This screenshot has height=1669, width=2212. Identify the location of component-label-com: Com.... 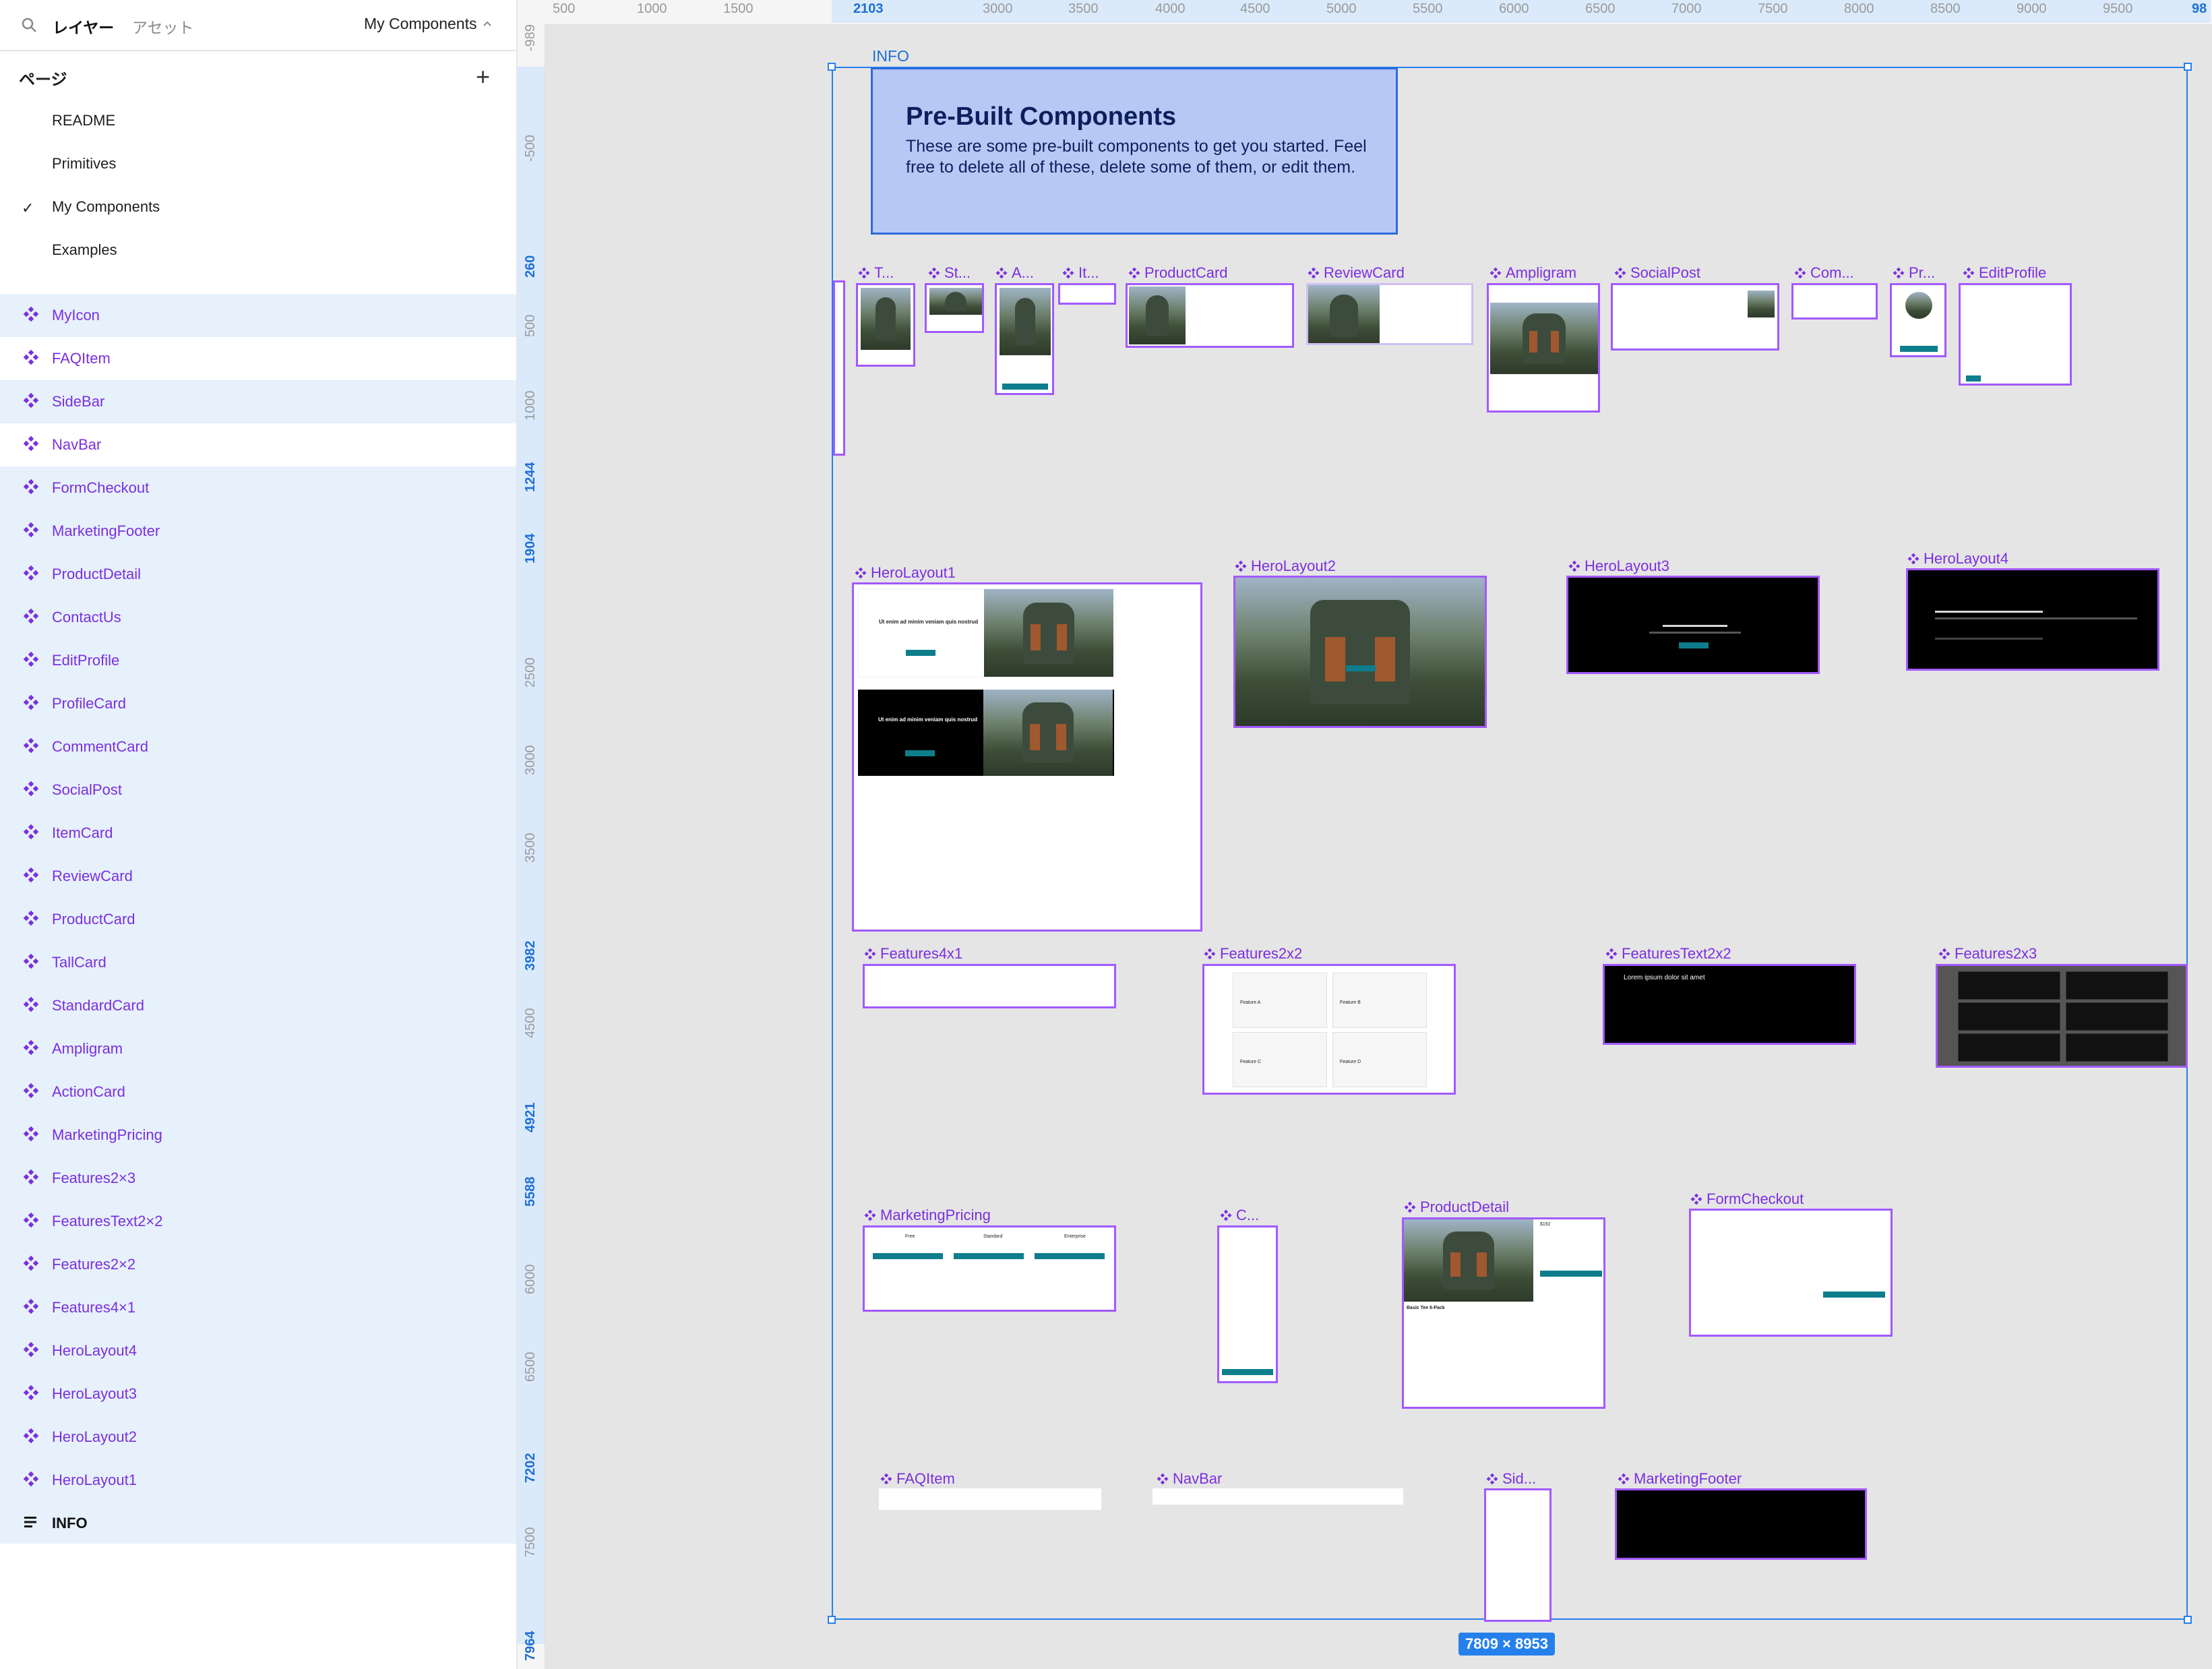
(1824, 273).